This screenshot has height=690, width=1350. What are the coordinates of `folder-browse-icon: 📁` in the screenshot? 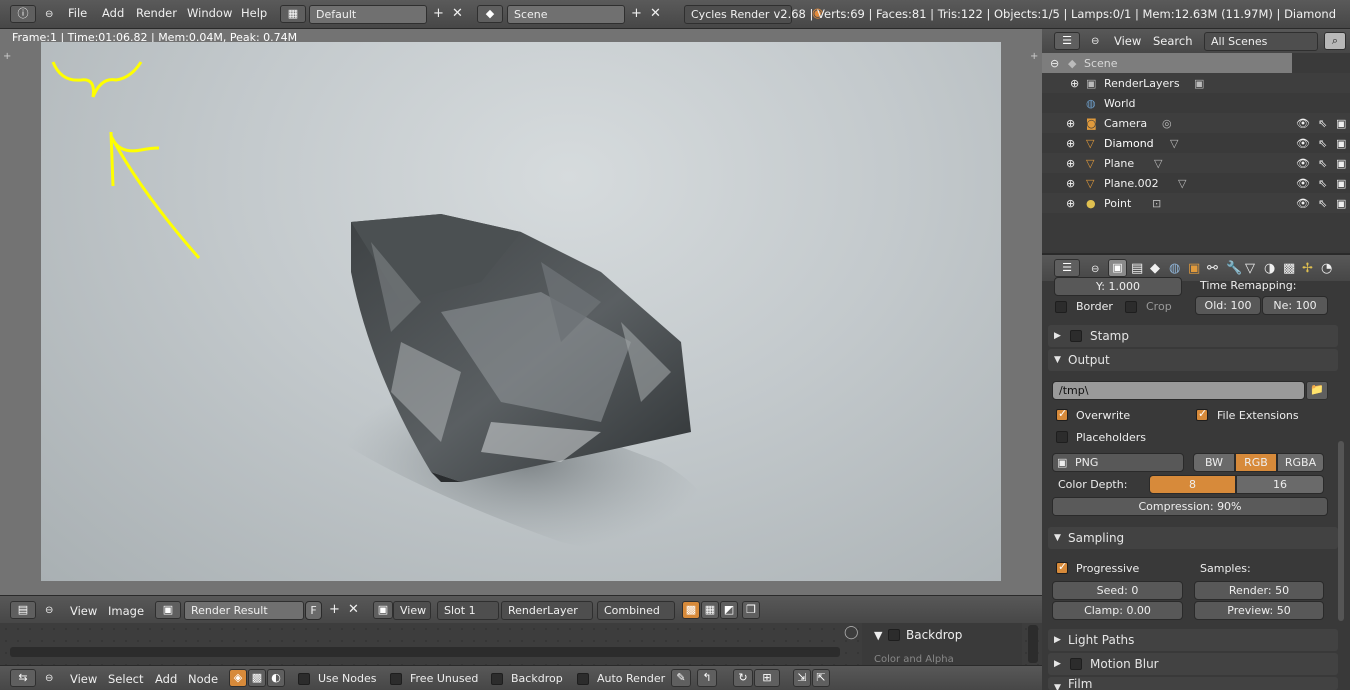 It's located at (1317, 390).